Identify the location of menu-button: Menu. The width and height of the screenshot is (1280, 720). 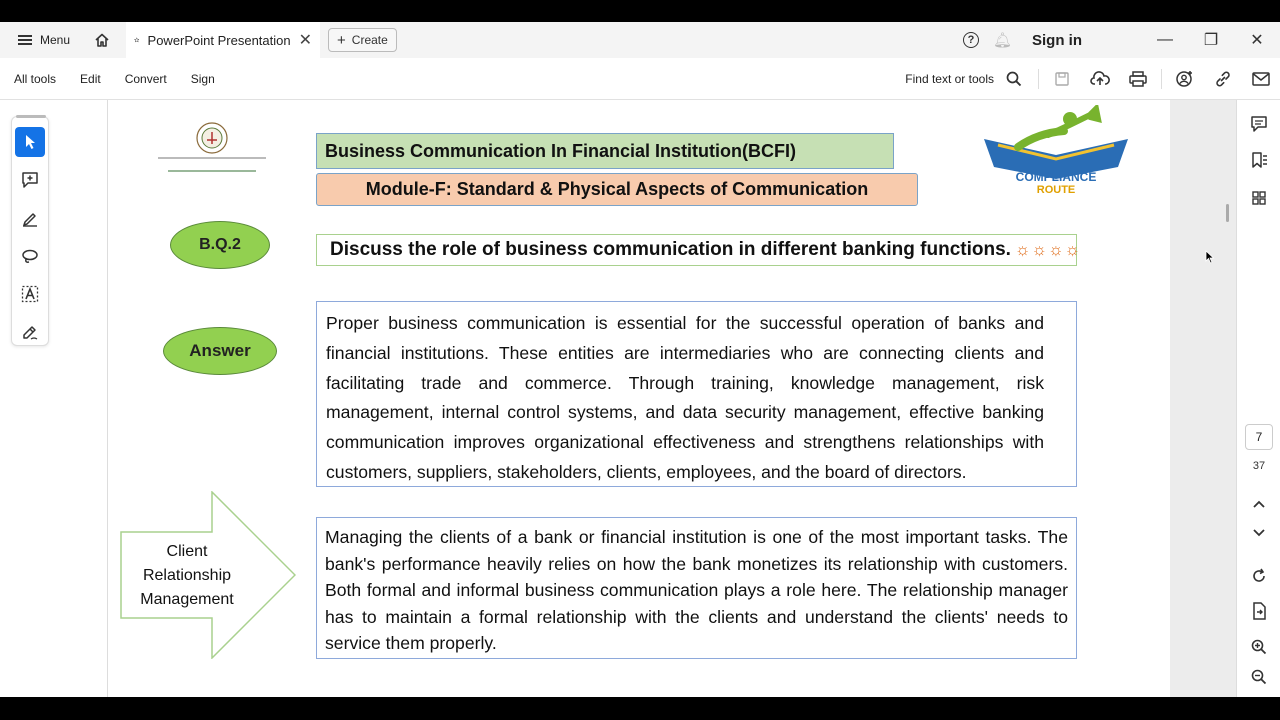
(44, 40).